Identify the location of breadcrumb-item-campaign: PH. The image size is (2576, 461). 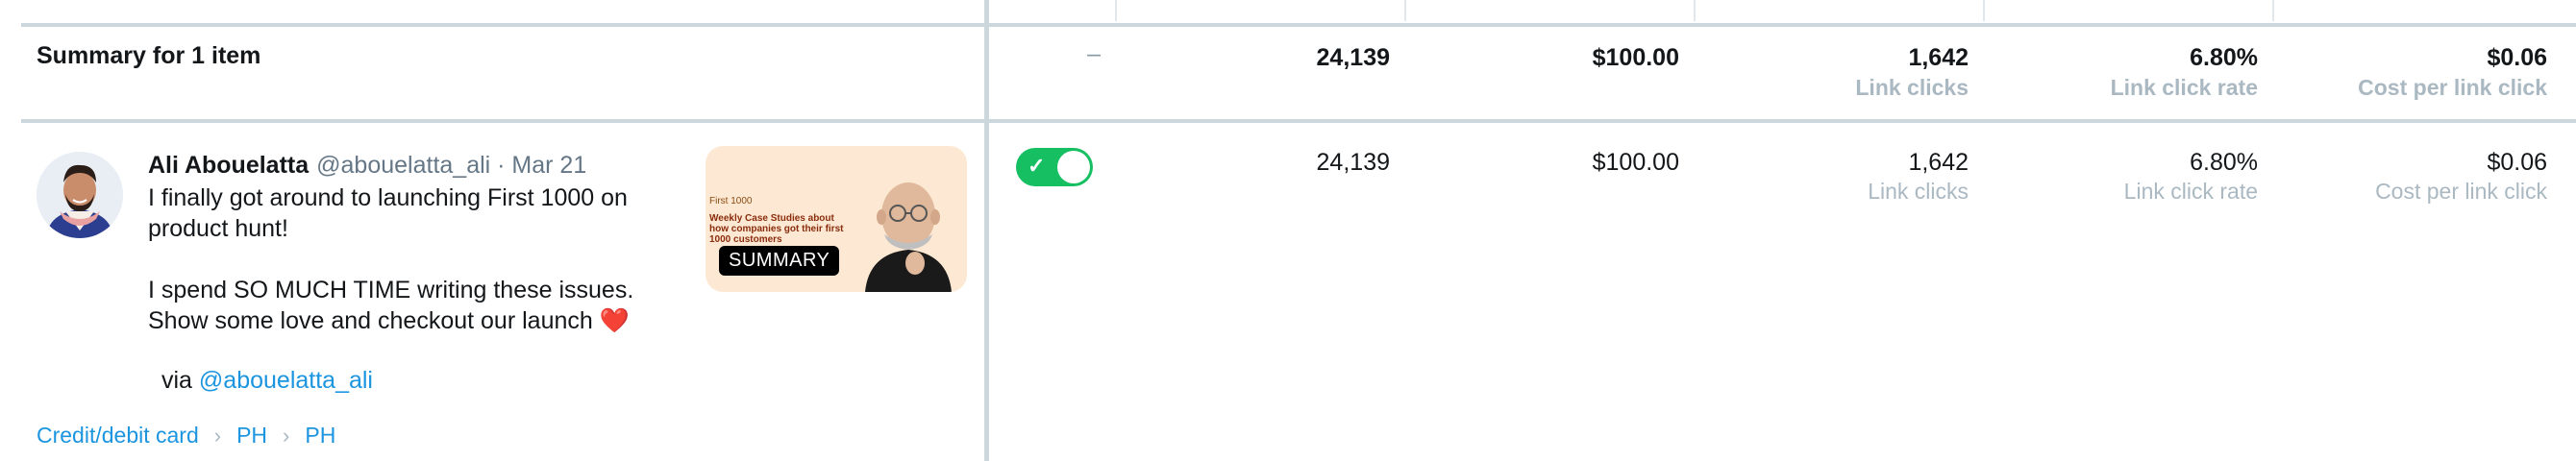
(252, 436).